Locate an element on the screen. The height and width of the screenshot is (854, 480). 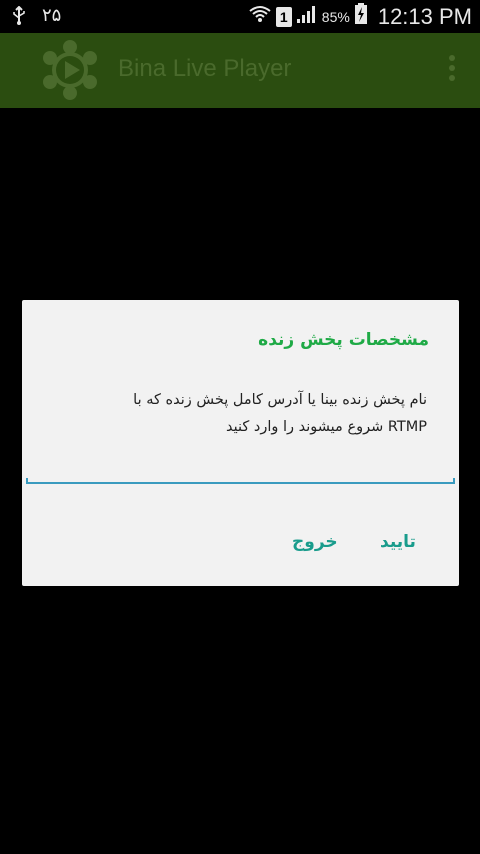
confirm-button: تایید is located at coordinates (398, 542).